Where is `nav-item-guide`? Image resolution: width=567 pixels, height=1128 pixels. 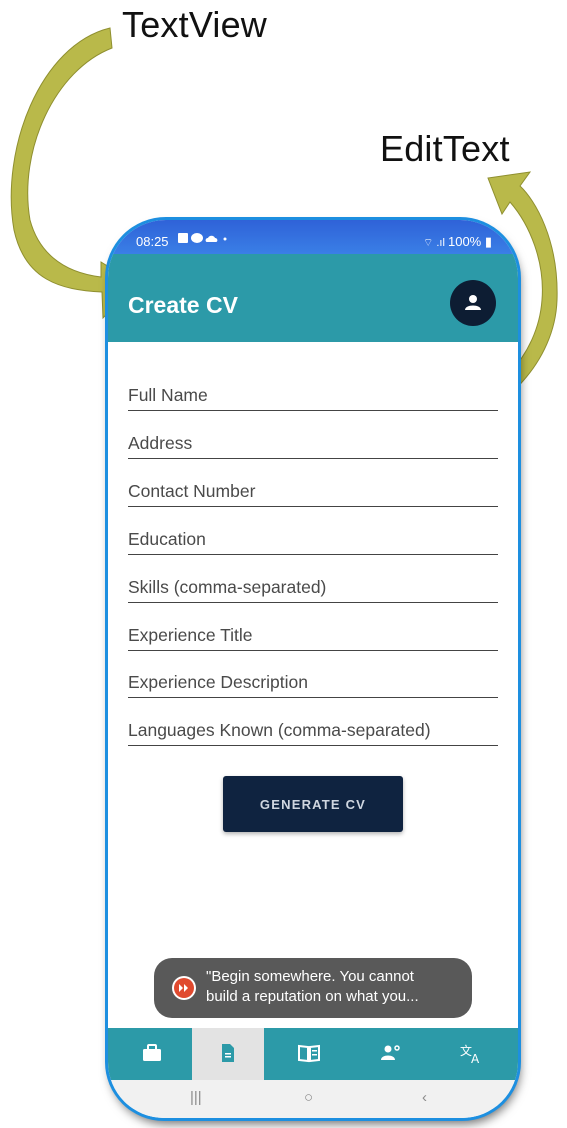 nav-item-guide is located at coordinates (308, 1054).